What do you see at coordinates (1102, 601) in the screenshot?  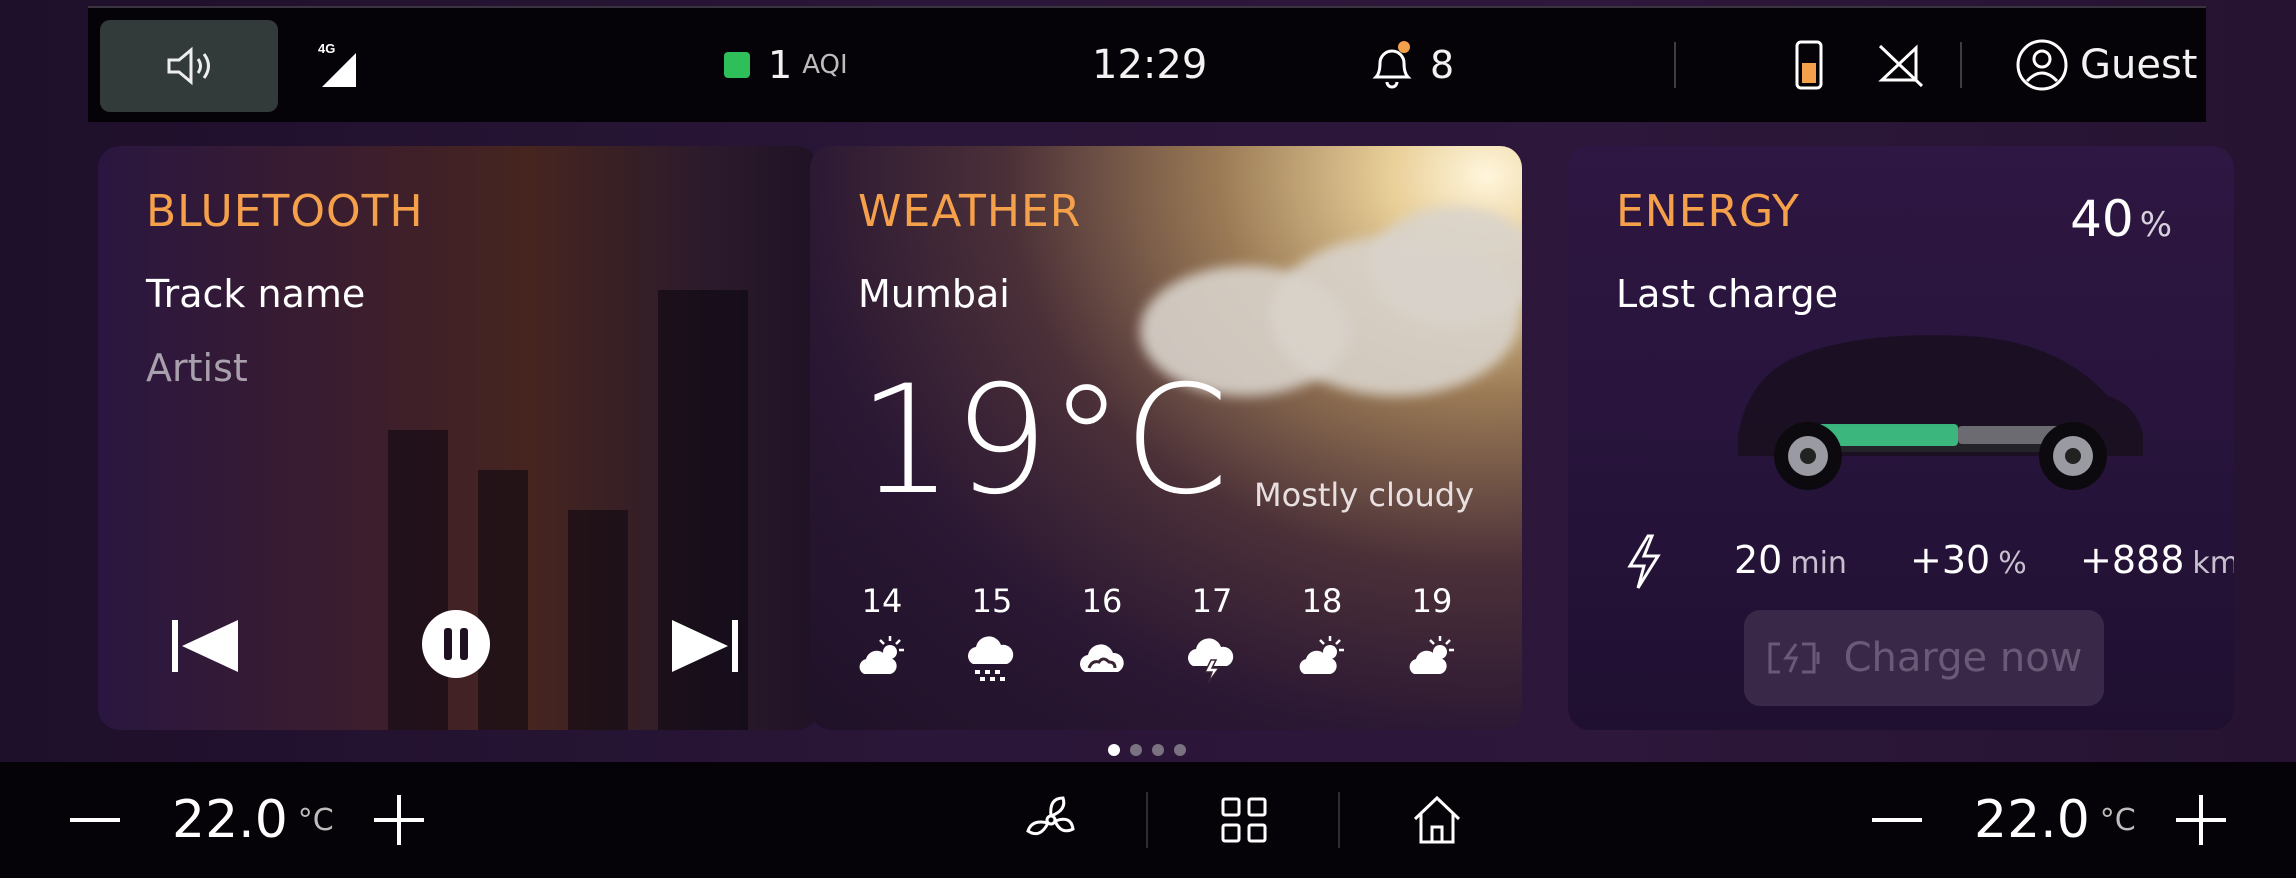 I see `forecast-date: 16` at bounding box center [1102, 601].